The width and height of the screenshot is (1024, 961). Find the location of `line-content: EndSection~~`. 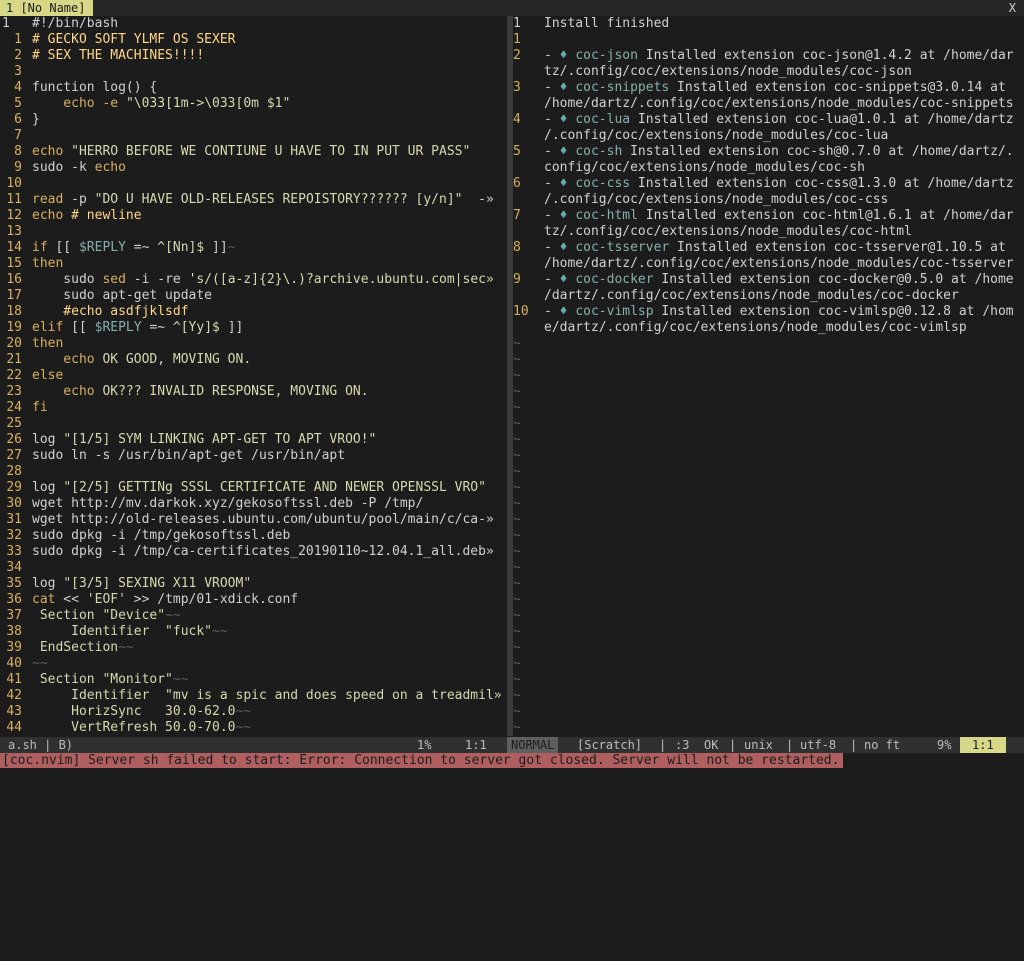

line-content: EndSection~~ is located at coordinates (83, 648).